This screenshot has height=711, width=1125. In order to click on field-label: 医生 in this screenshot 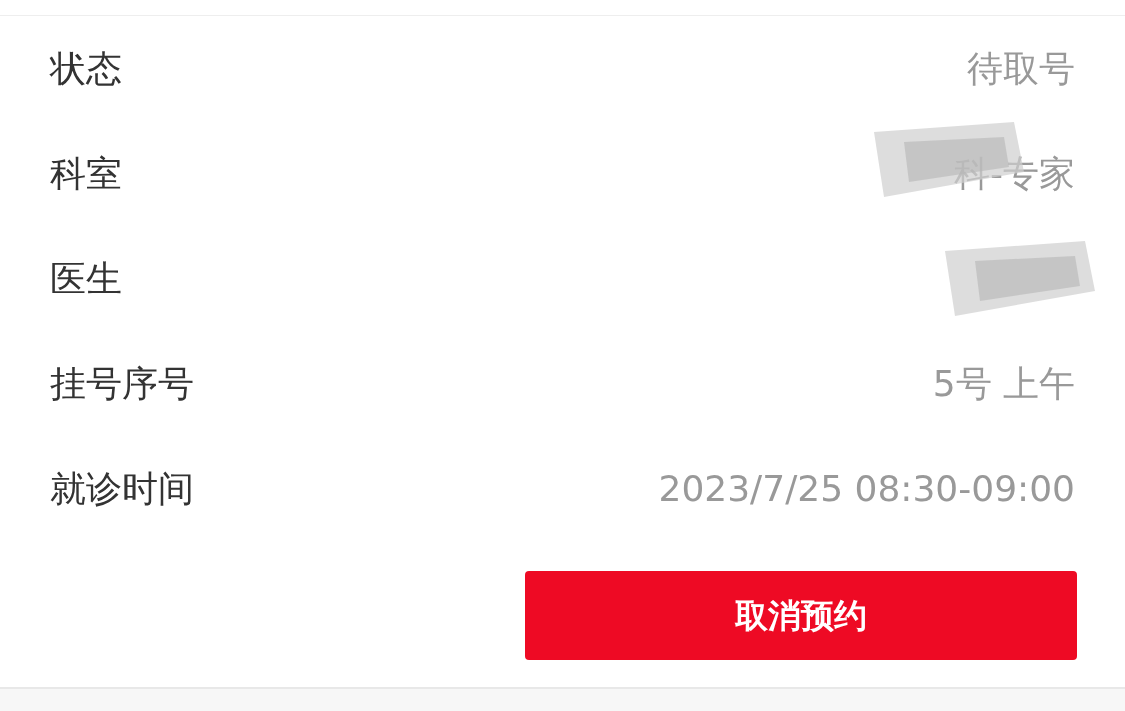, I will do `click(86, 278)`.